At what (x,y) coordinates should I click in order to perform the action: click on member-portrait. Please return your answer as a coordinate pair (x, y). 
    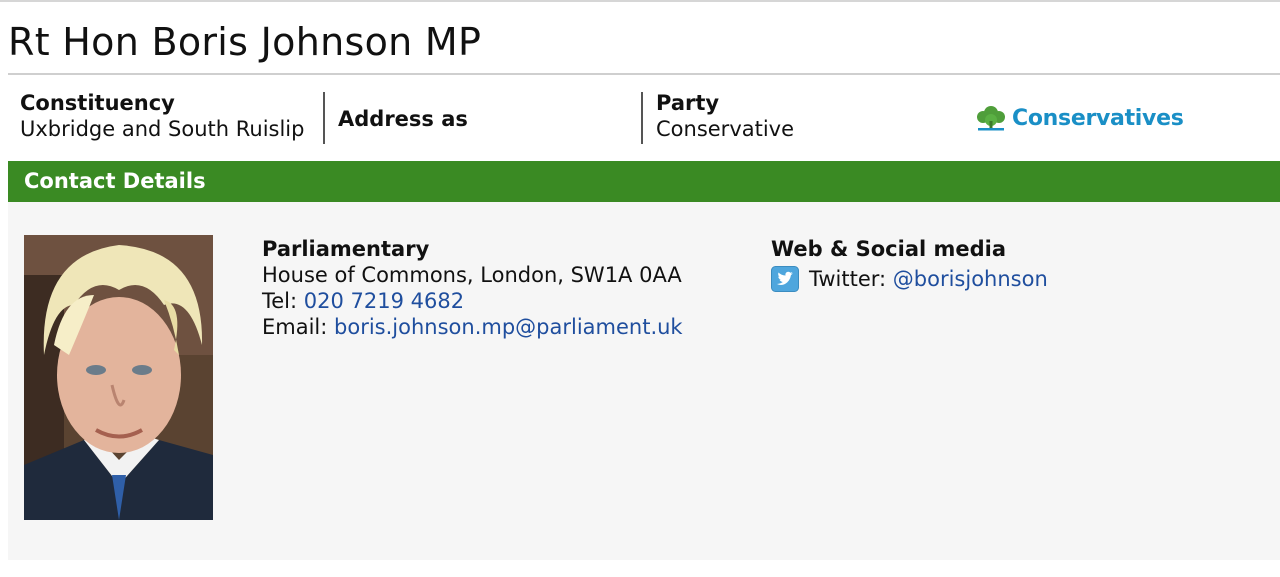
    Looking at the image, I should click on (118, 377).